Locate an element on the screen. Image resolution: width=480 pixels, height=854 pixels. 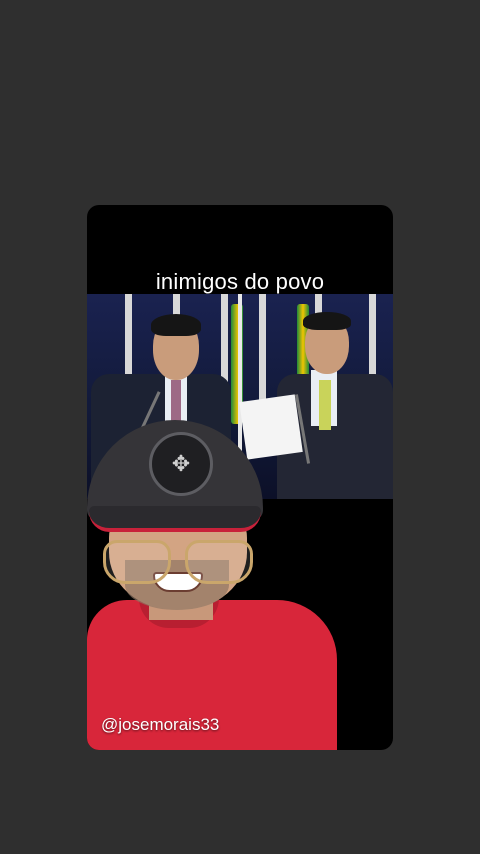
cap-brim is located at coordinates (175, 519).